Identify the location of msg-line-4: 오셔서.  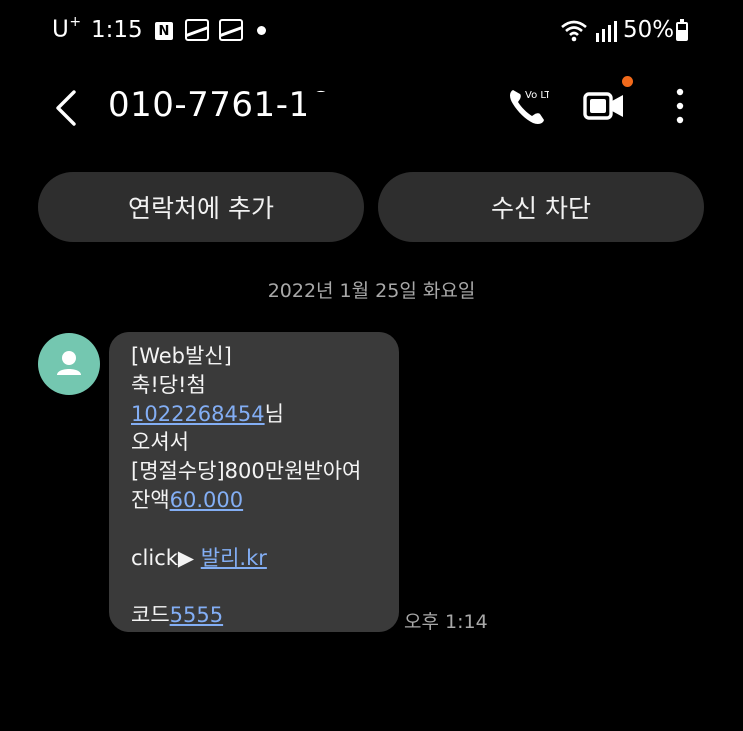
(160, 442).